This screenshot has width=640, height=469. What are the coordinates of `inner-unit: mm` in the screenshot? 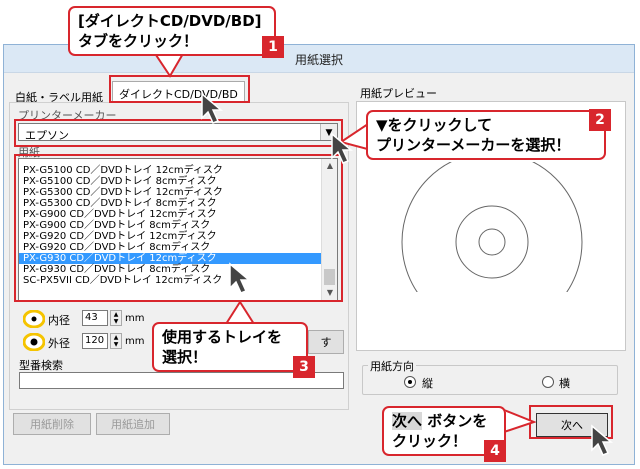 It's located at (135, 318).